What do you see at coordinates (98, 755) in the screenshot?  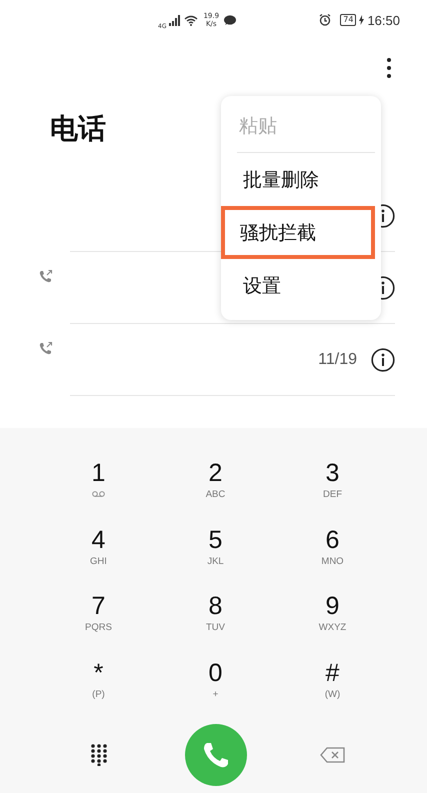 I see `dialpad-icon` at bounding box center [98, 755].